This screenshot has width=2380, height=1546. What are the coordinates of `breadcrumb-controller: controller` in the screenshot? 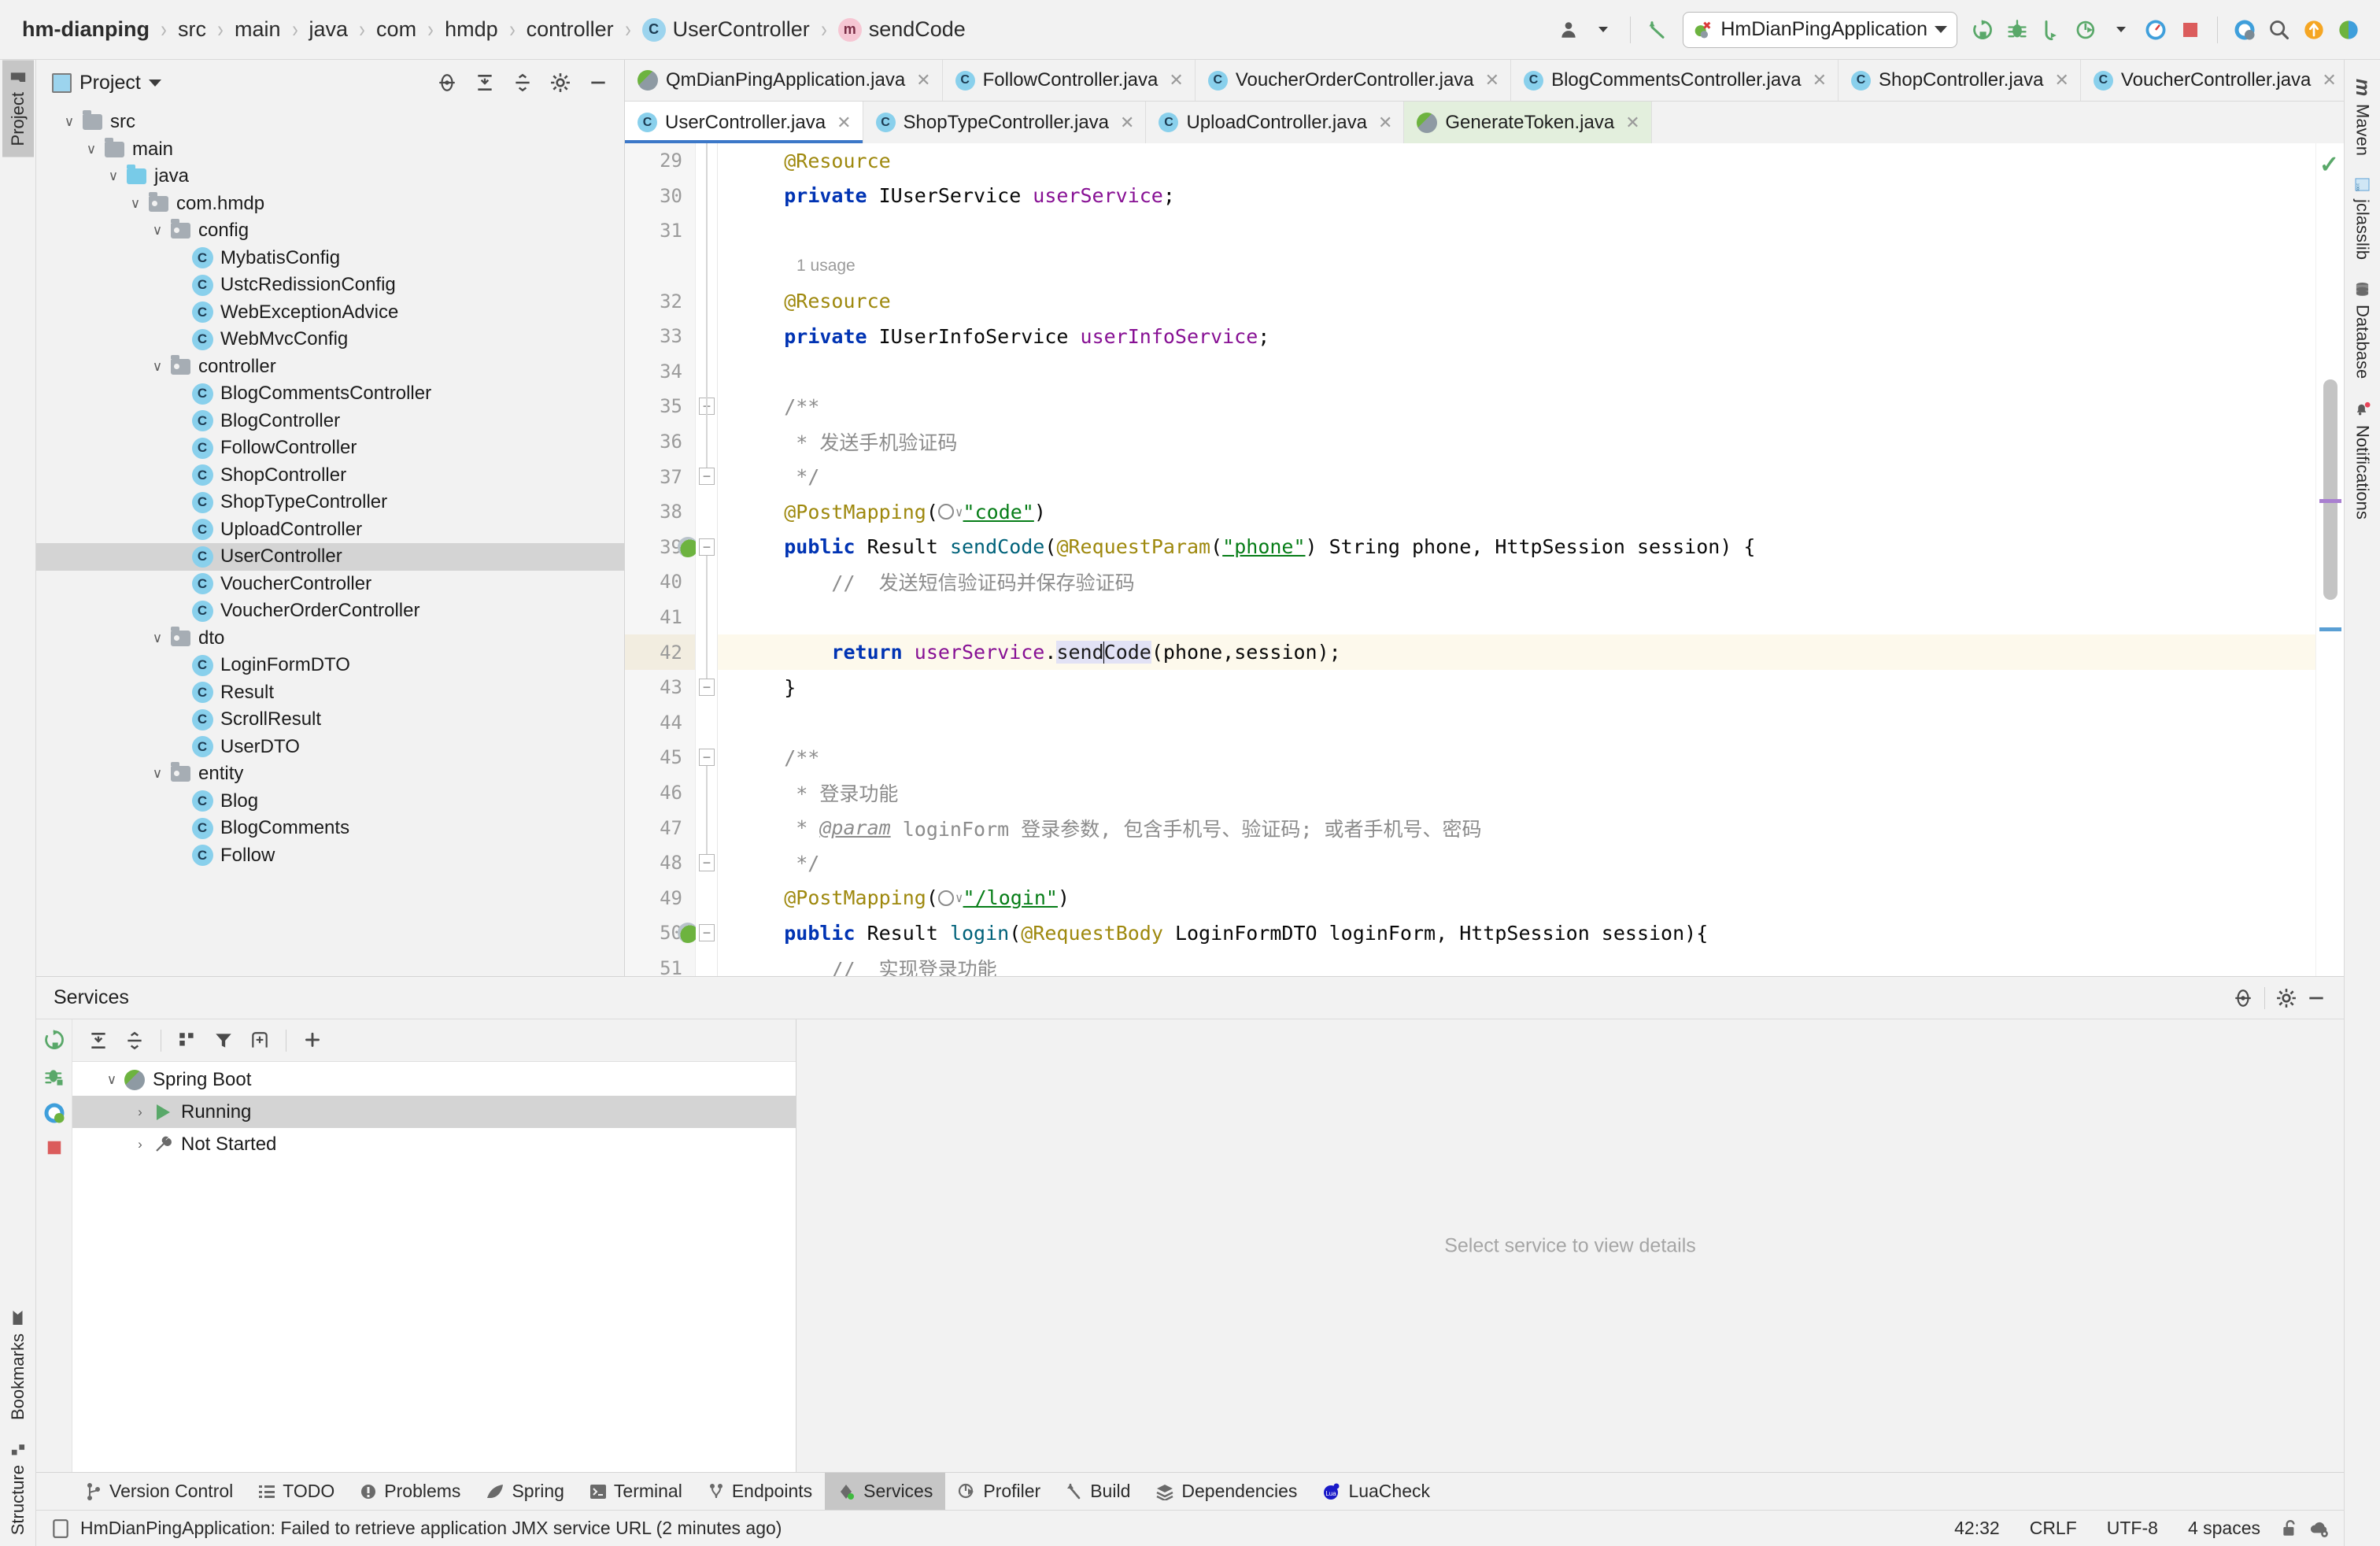 It's located at (570, 29).